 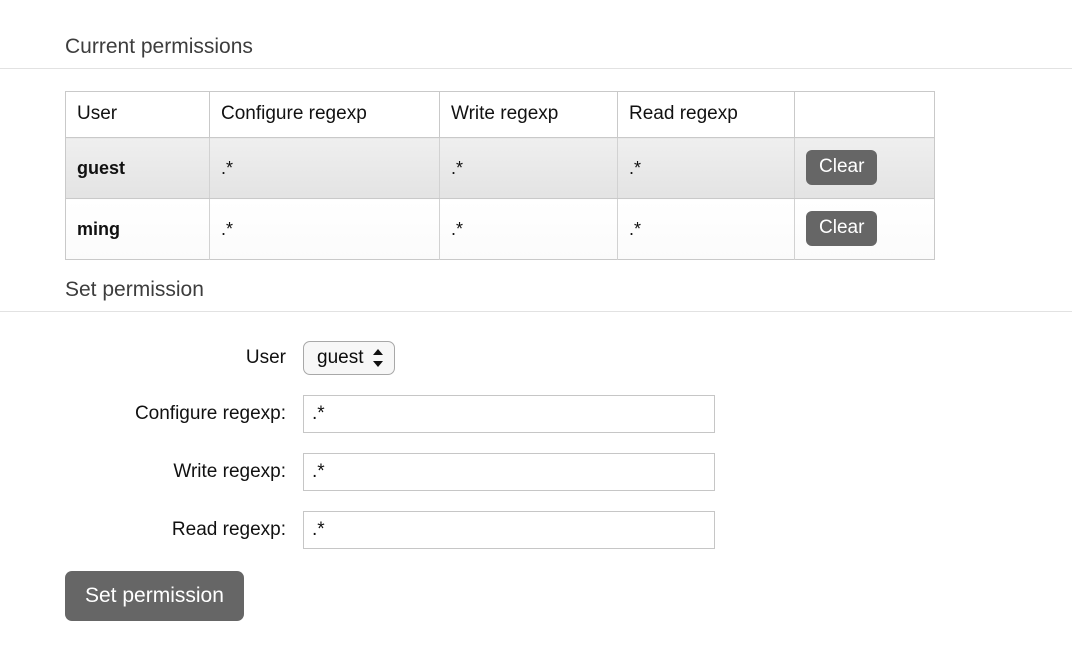 What do you see at coordinates (706, 114) in the screenshot?
I see `column-header-read: Read regexp` at bounding box center [706, 114].